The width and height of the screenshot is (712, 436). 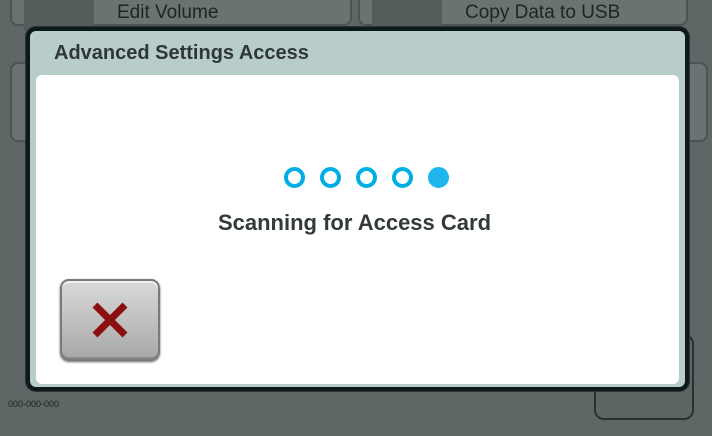 What do you see at coordinates (168, 12) in the screenshot?
I see `edit-volume-label: Edit Volume` at bounding box center [168, 12].